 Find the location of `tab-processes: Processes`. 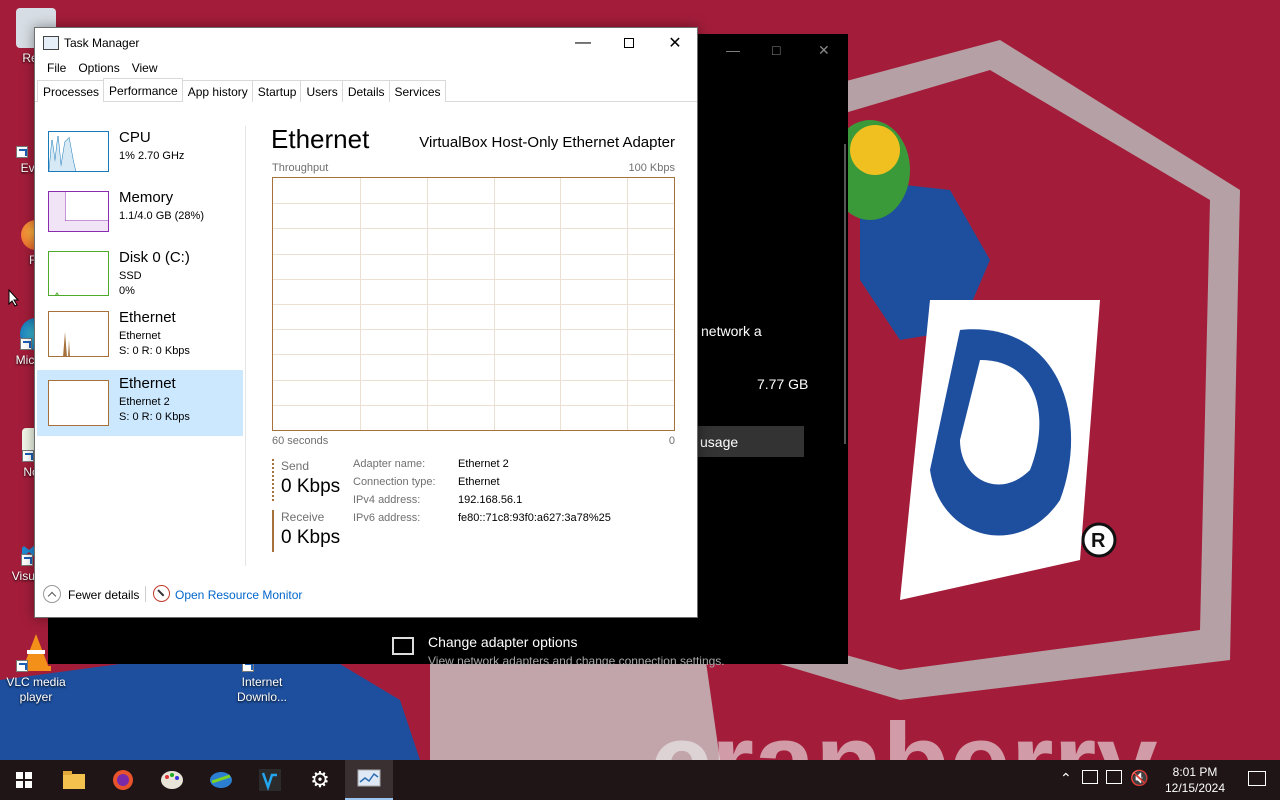

tab-processes: Processes is located at coordinates (71, 91).